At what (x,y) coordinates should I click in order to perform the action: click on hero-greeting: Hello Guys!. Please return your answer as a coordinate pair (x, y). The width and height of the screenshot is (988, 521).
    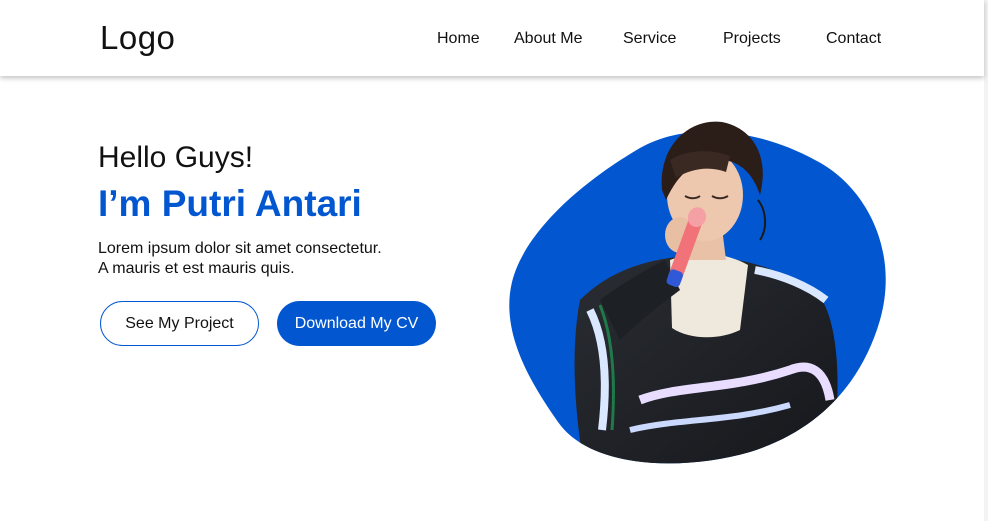
    Looking at the image, I should click on (176, 157).